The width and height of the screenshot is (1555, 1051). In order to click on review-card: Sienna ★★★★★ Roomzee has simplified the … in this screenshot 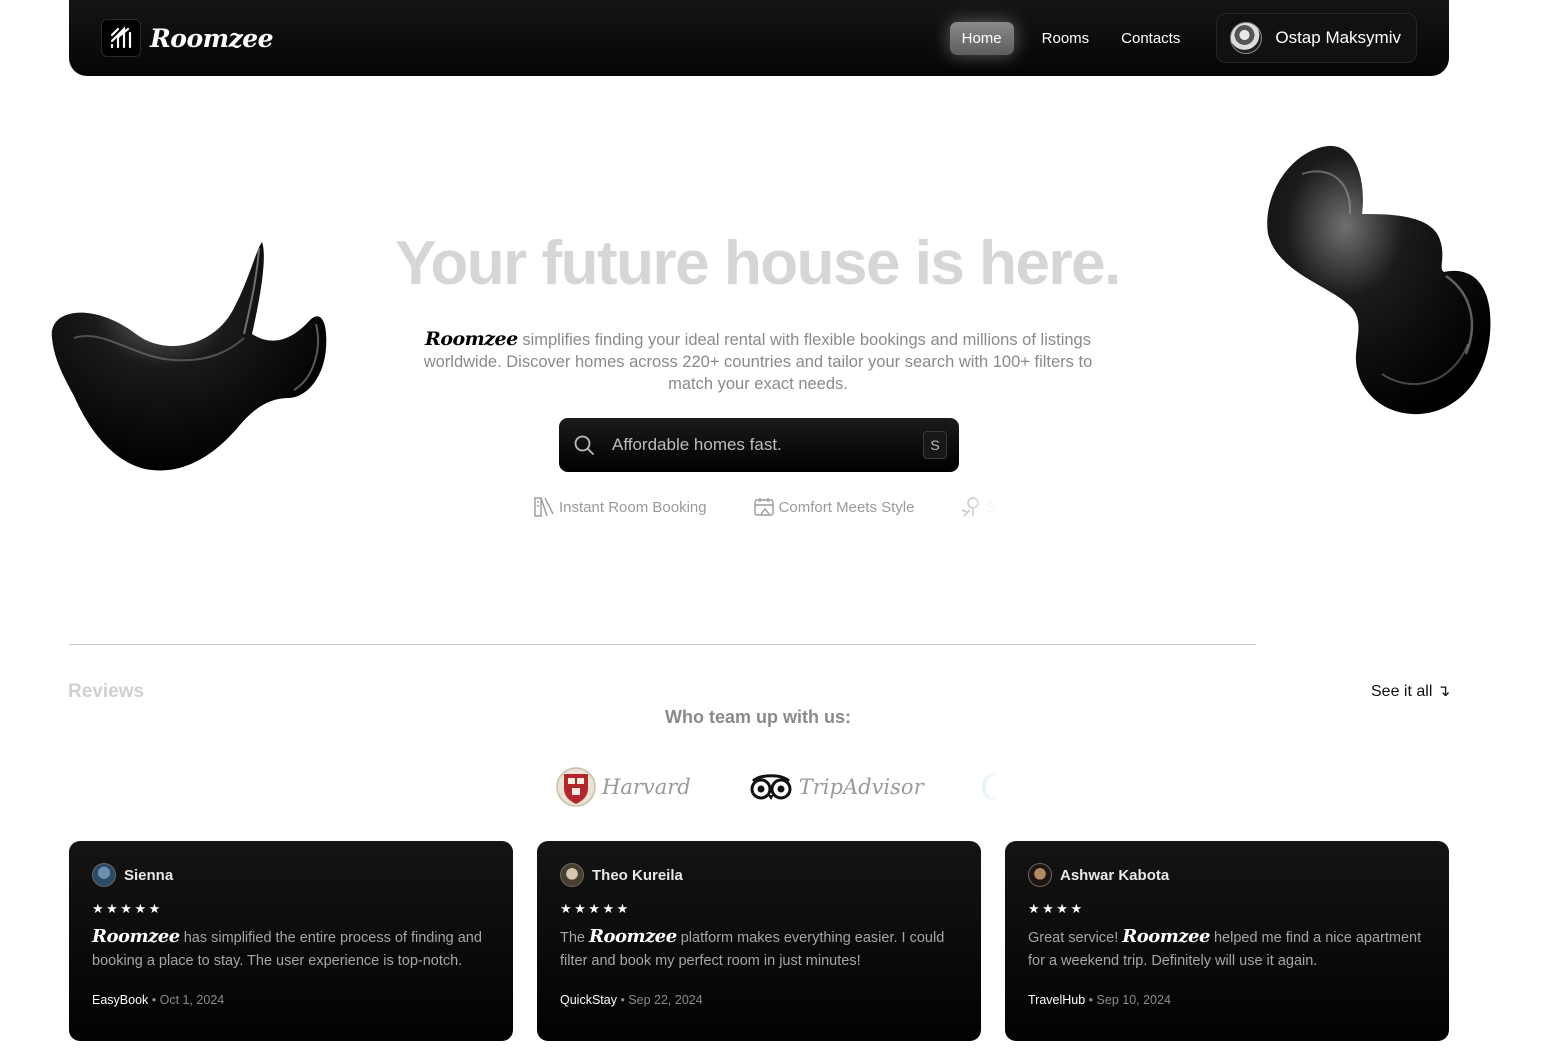, I will do `click(291, 941)`.